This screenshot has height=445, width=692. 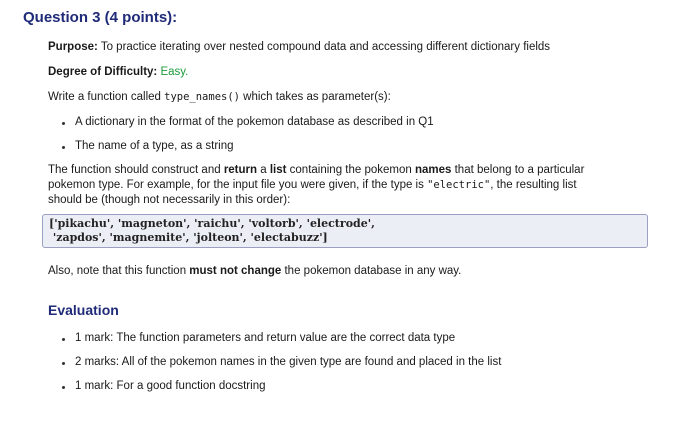 I want to click on difficulty-line: Degree of Difficulty: Easy., so click(x=118, y=72).